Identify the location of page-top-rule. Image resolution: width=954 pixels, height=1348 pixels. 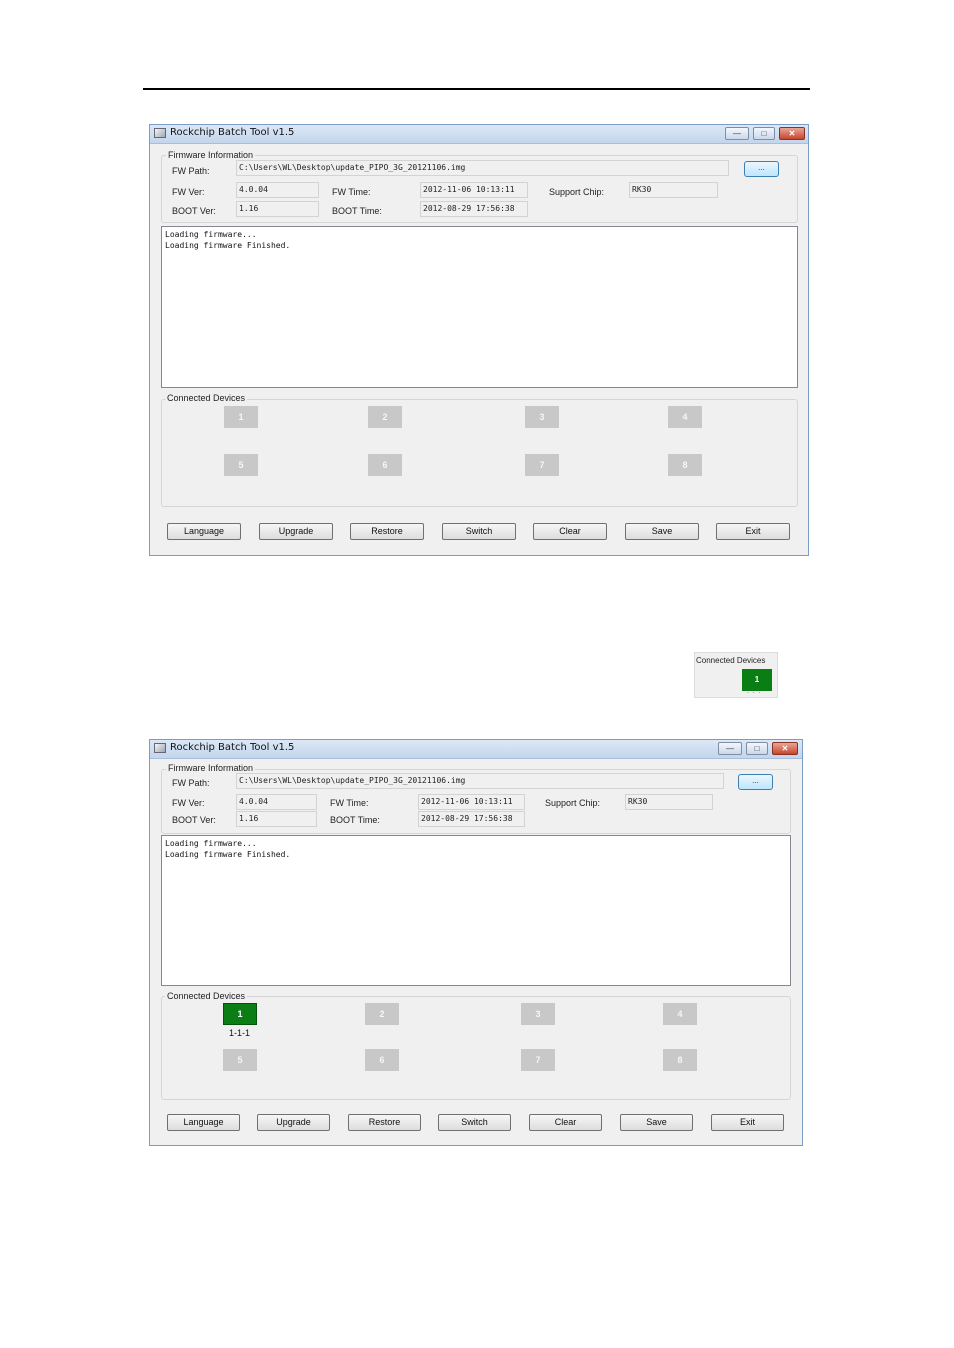
(476, 89).